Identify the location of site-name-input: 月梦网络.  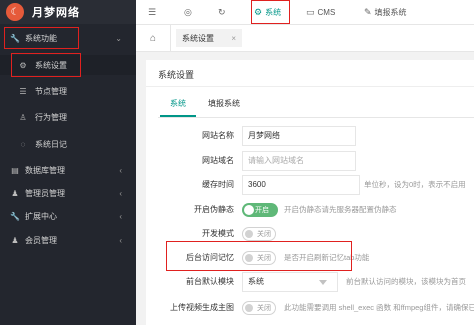
(299, 136).